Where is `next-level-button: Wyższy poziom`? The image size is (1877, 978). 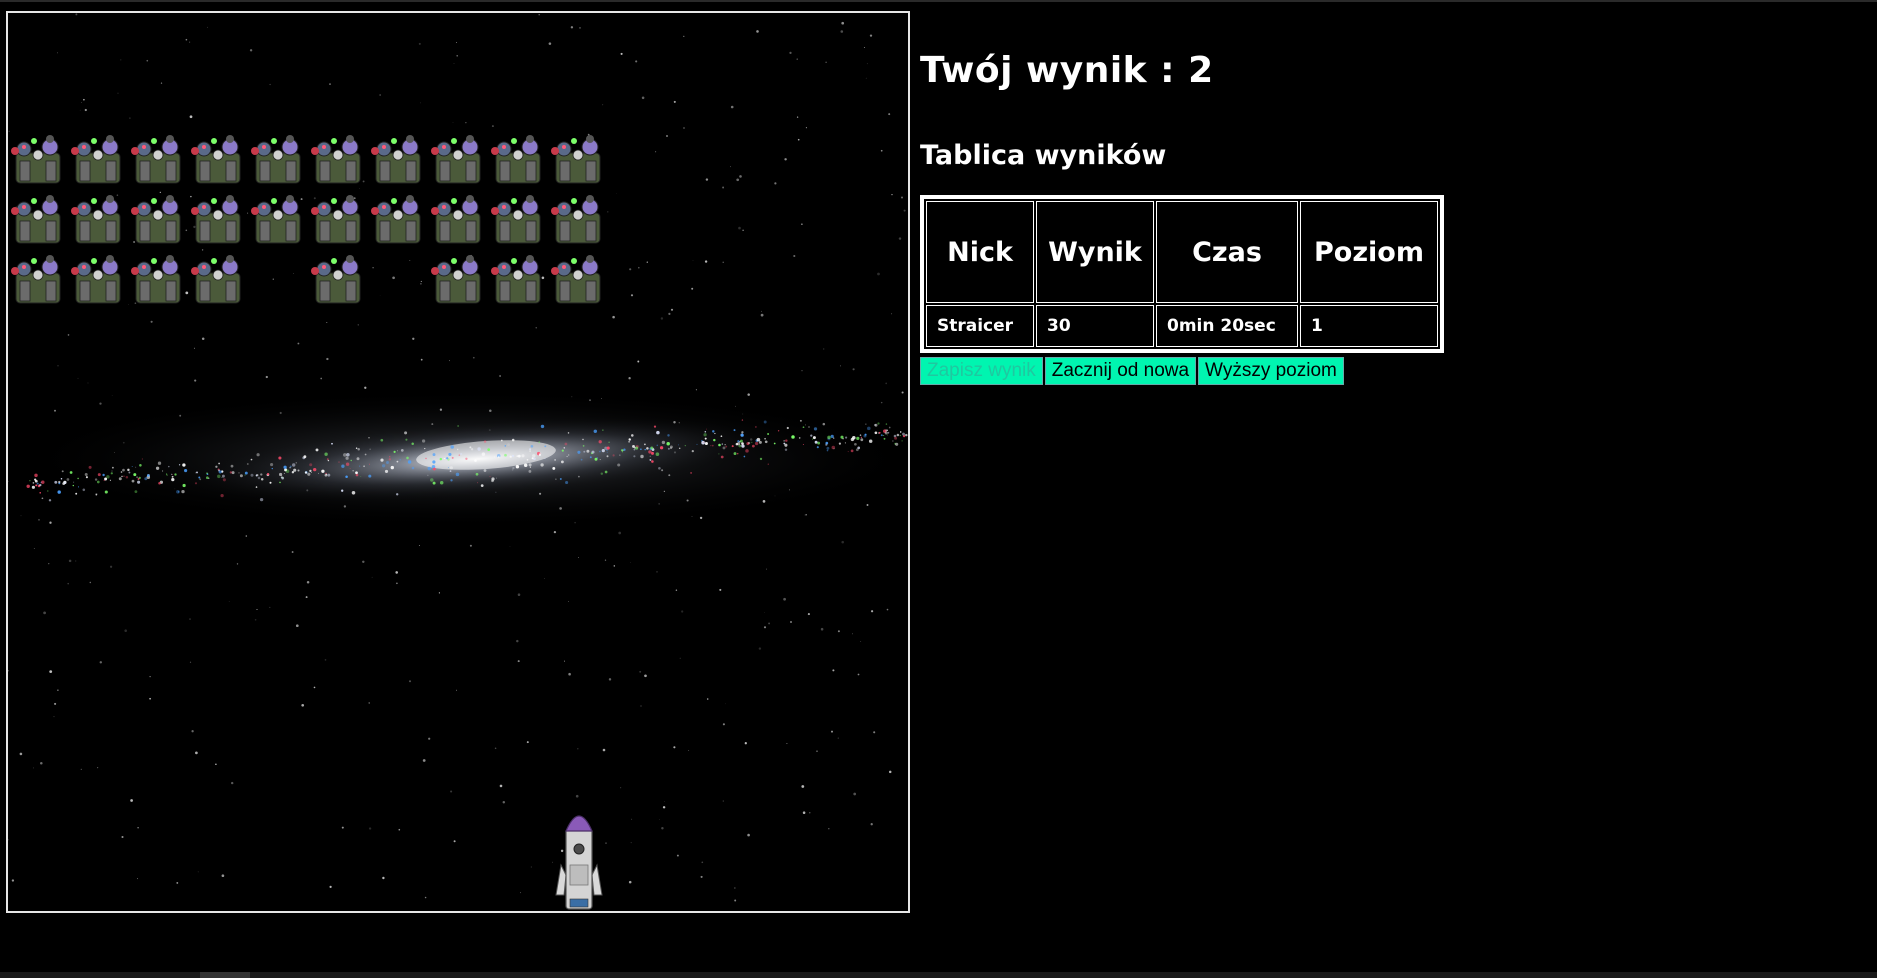 next-level-button: Wyższy poziom is located at coordinates (1271, 371).